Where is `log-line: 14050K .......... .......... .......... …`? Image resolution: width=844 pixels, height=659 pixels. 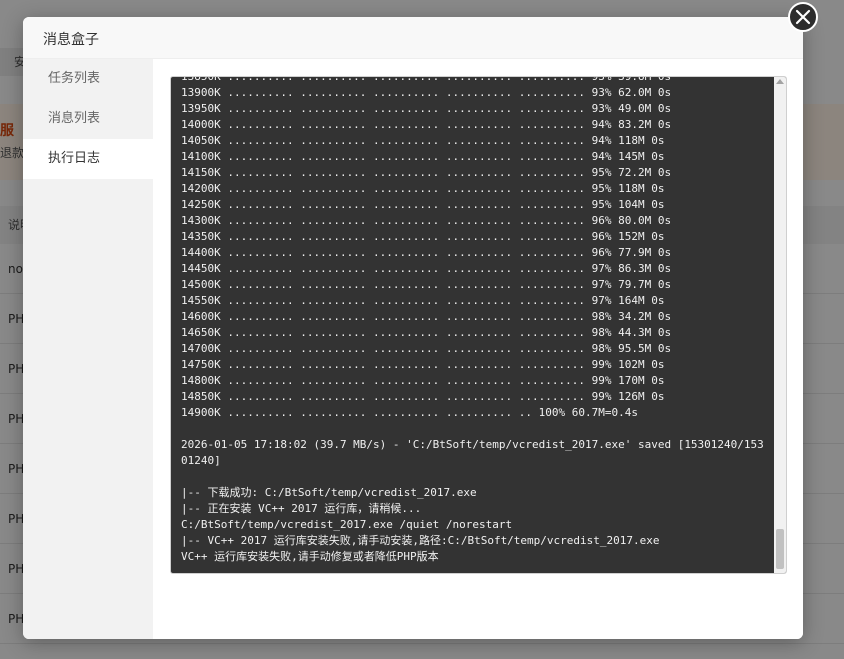 log-line: 14050K .......... .......... .......... … is located at coordinates (423, 140).